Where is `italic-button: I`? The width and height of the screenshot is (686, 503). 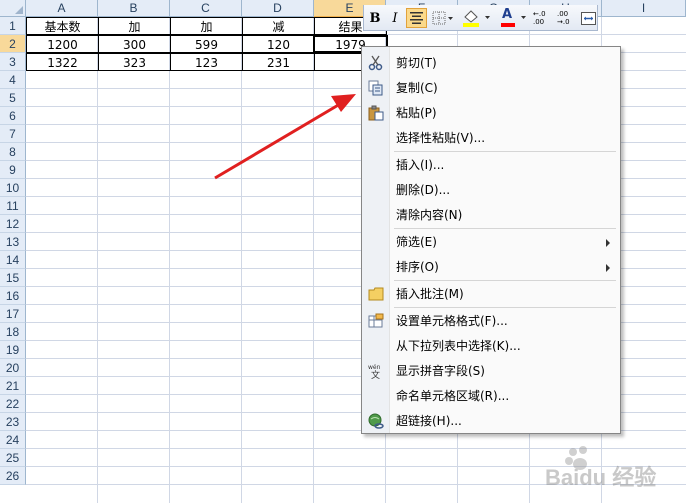
italic-button: I is located at coordinates (395, 18).